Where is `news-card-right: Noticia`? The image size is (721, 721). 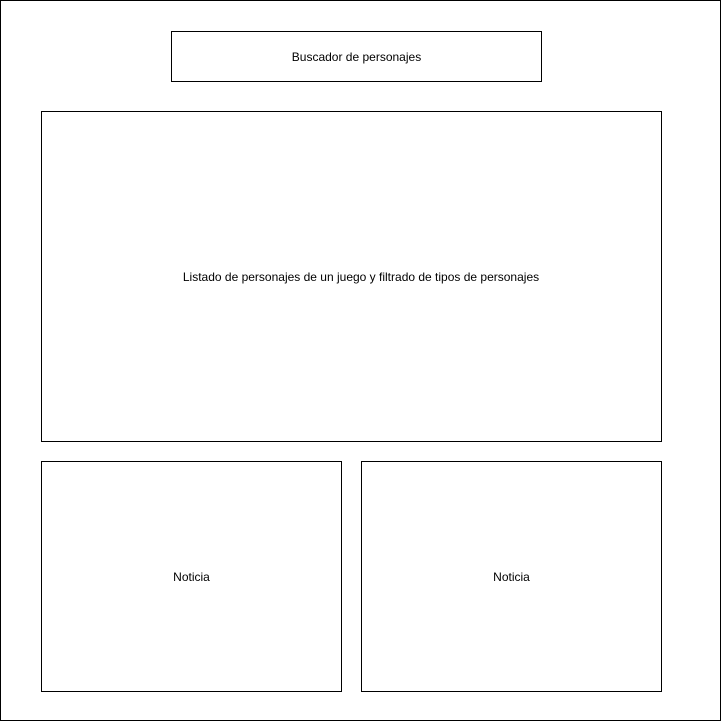 news-card-right: Noticia is located at coordinates (511, 576).